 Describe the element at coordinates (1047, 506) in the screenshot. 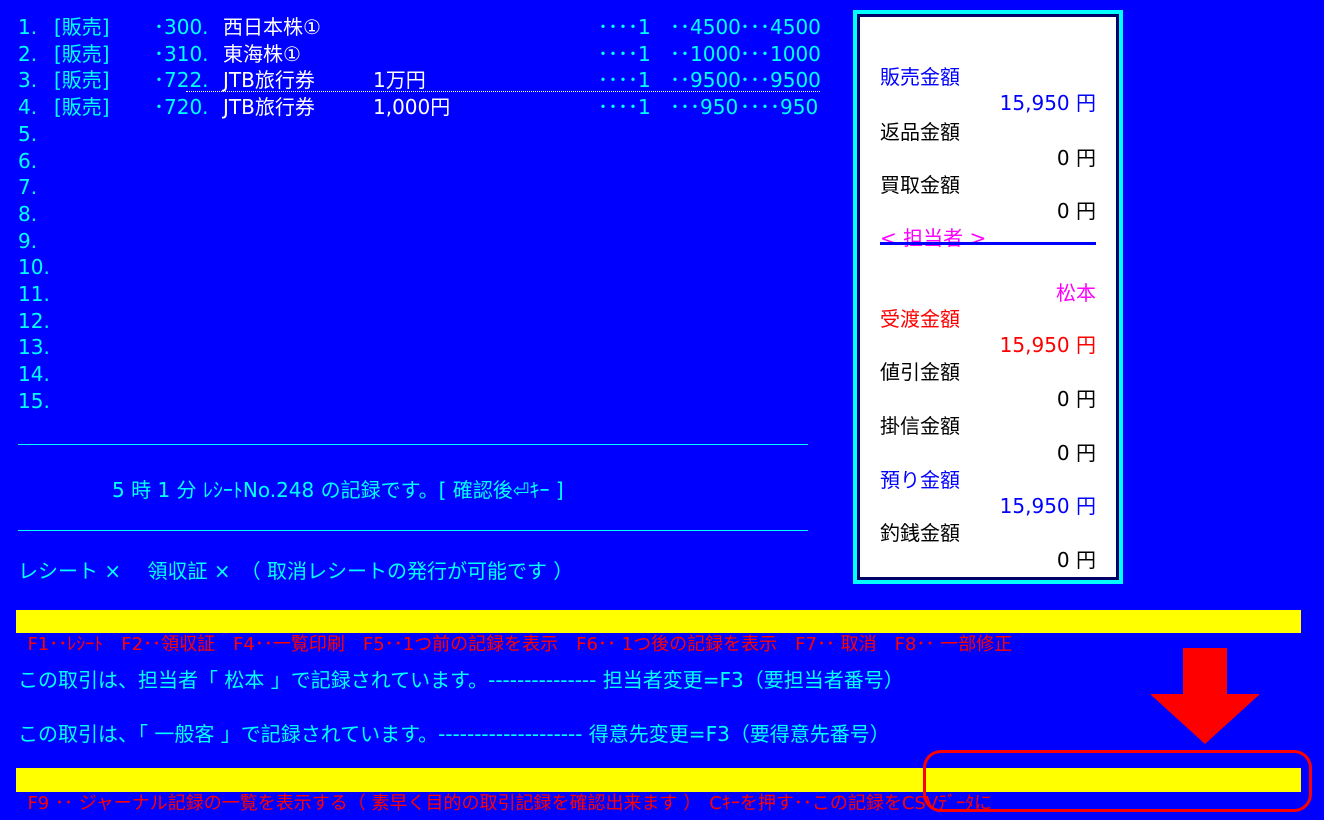

I see `deposit-value: 15,950 円` at that location.